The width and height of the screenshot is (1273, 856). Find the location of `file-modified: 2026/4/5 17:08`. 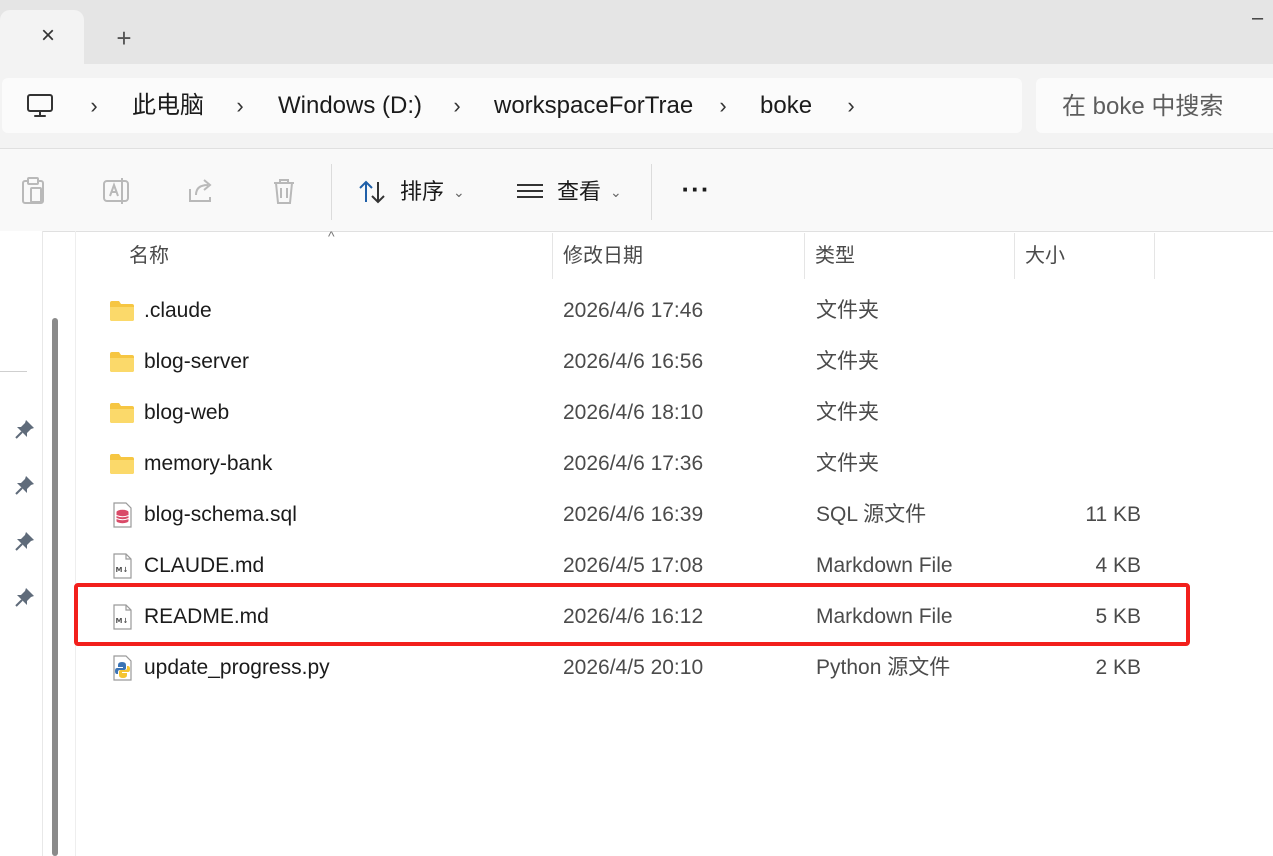

file-modified: 2026/4/5 17:08 is located at coordinates (633, 565).